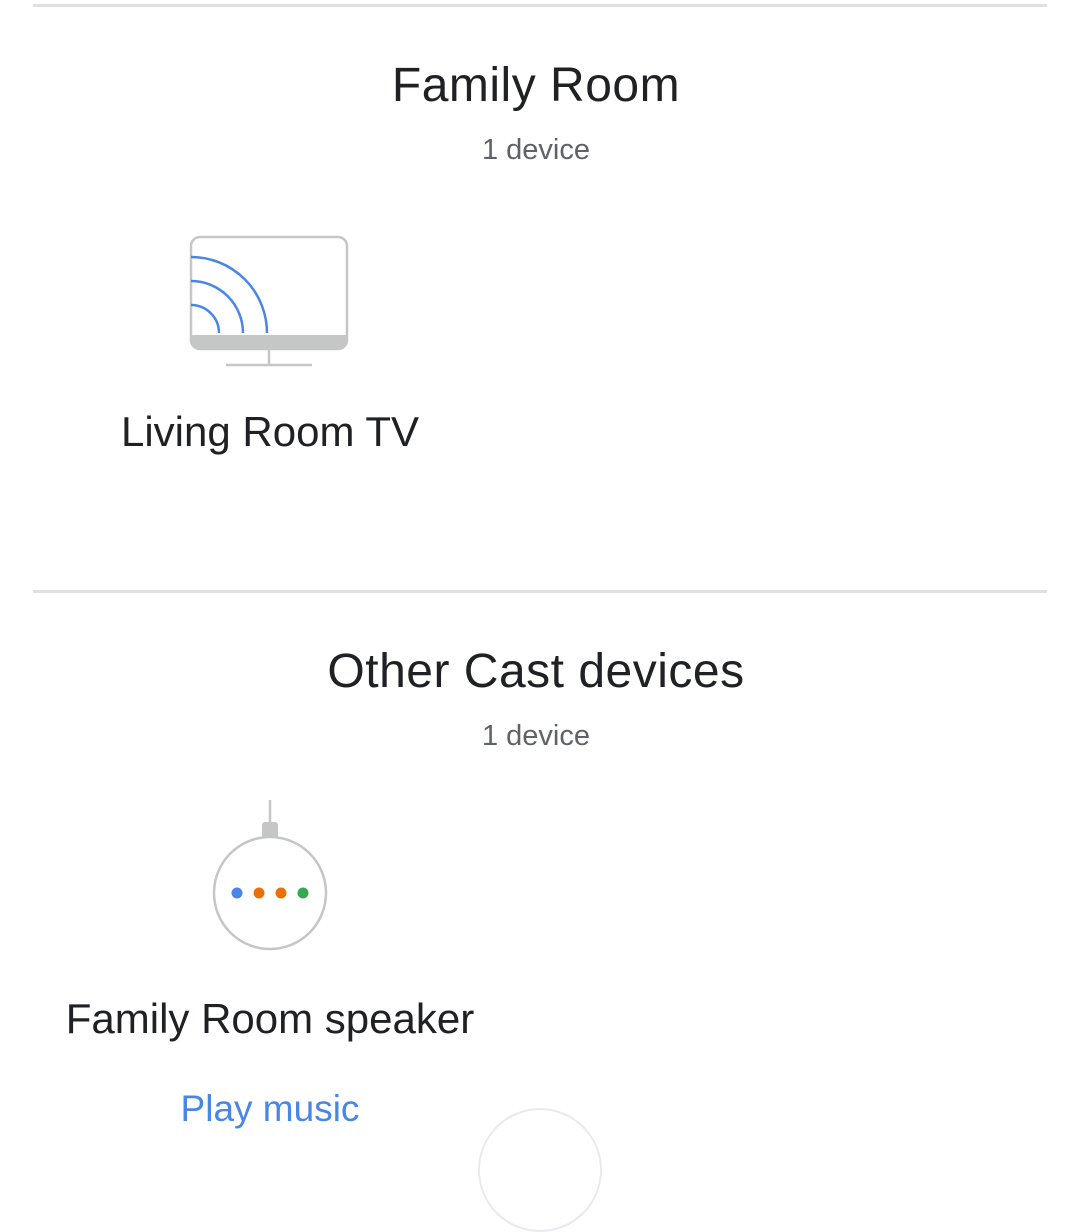 This screenshot has width=1072, height=1232. I want to click on smart-speaker-icon, so click(270, 875).